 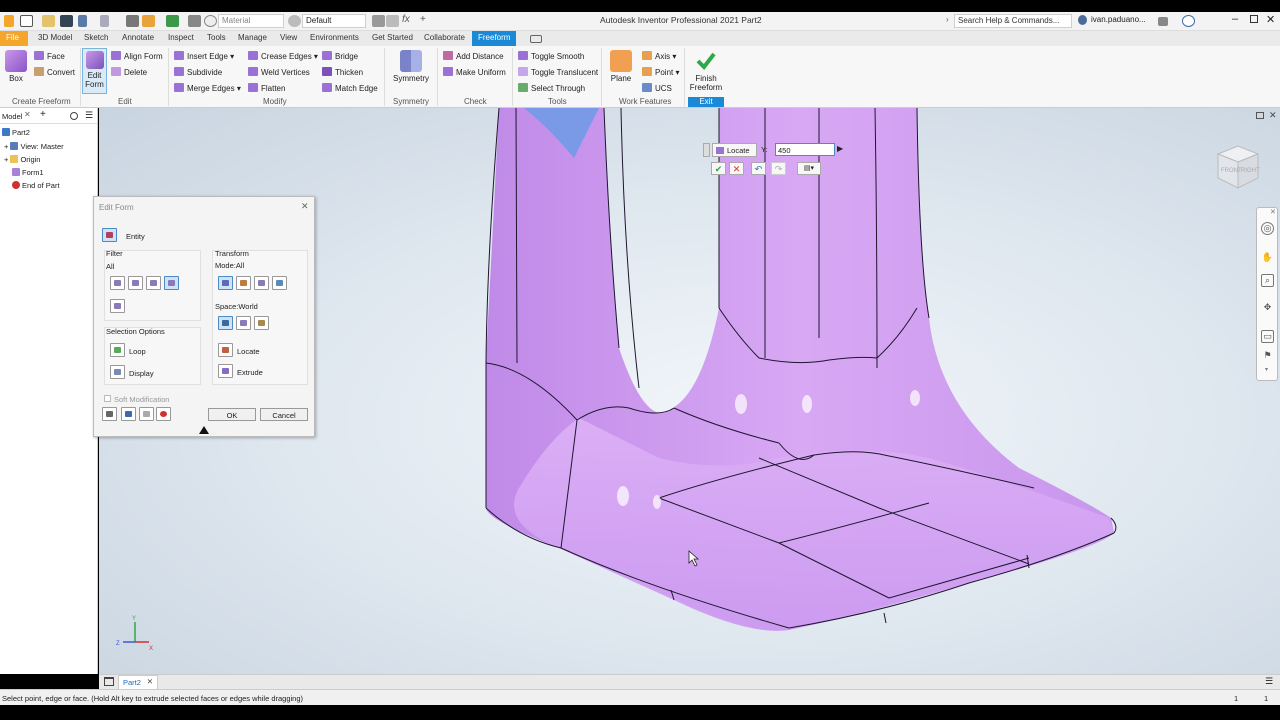 What do you see at coordinates (163, 414) in the screenshot?
I see `dialog-reset-button` at bounding box center [163, 414].